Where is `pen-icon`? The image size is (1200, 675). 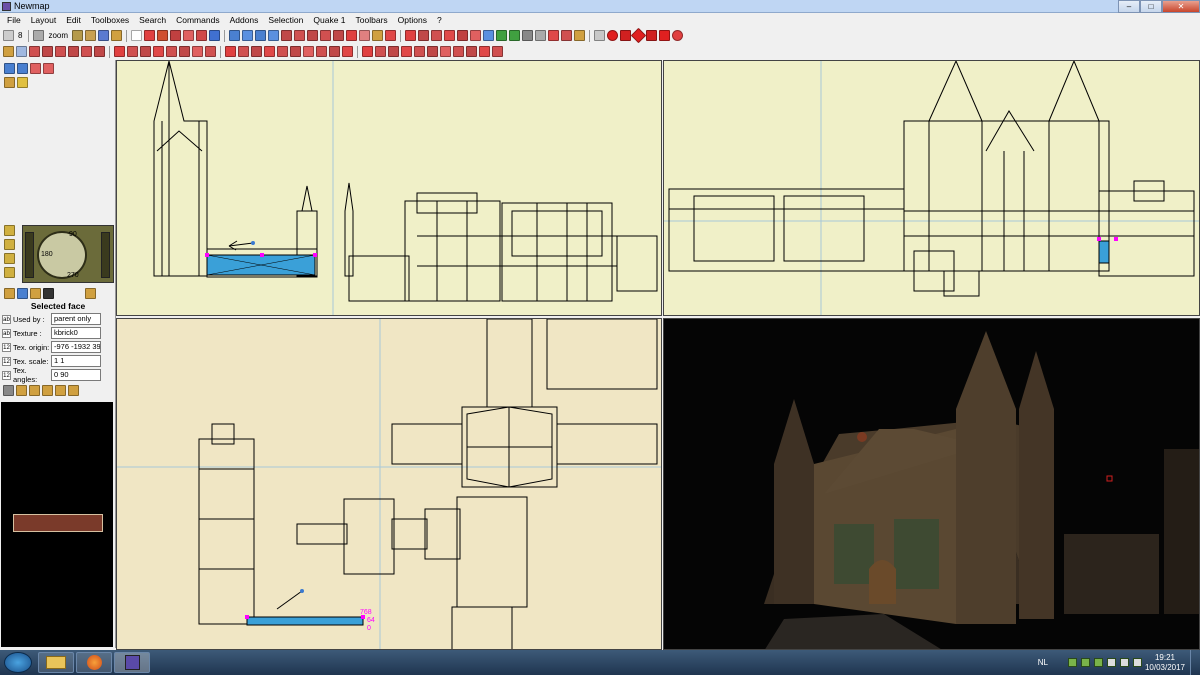 pen-icon is located at coordinates (365, 35).